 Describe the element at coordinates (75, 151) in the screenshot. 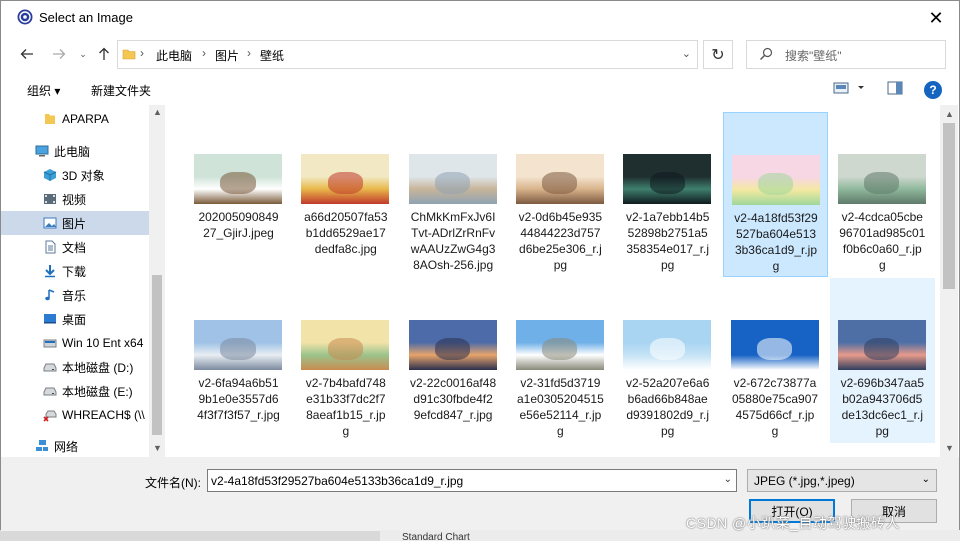

I see `sidebar-item-this-pc: 此电脑` at that location.